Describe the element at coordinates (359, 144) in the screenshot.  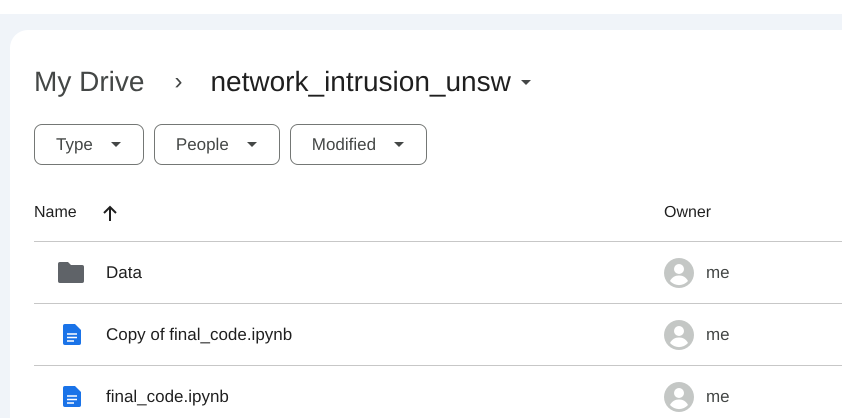
I see `filter-chip: Modified` at that location.